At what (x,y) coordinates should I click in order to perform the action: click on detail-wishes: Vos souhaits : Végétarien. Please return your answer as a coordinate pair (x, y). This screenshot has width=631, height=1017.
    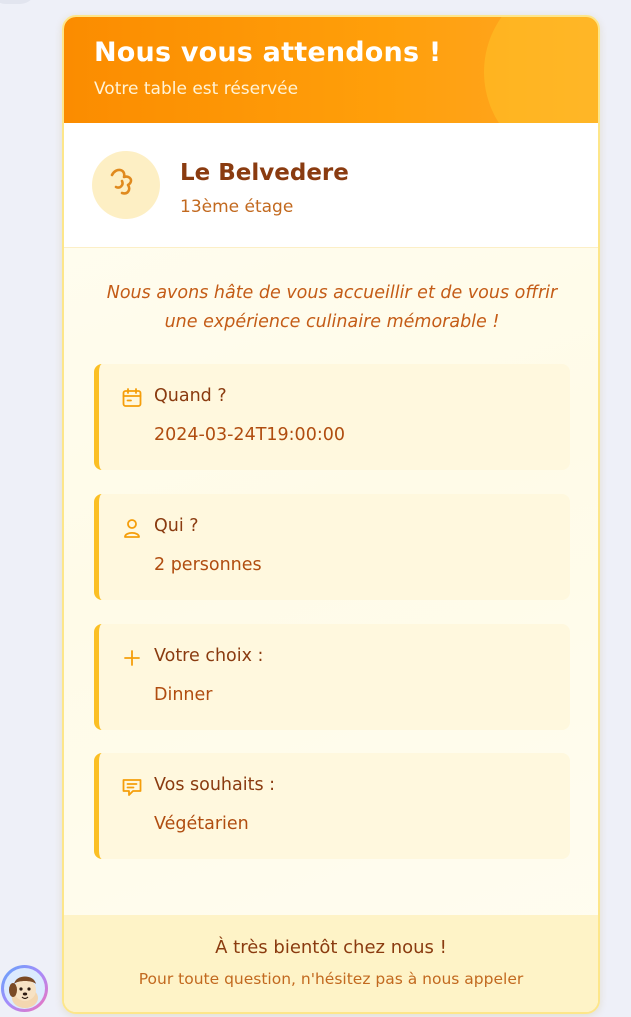
    Looking at the image, I should click on (332, 806).